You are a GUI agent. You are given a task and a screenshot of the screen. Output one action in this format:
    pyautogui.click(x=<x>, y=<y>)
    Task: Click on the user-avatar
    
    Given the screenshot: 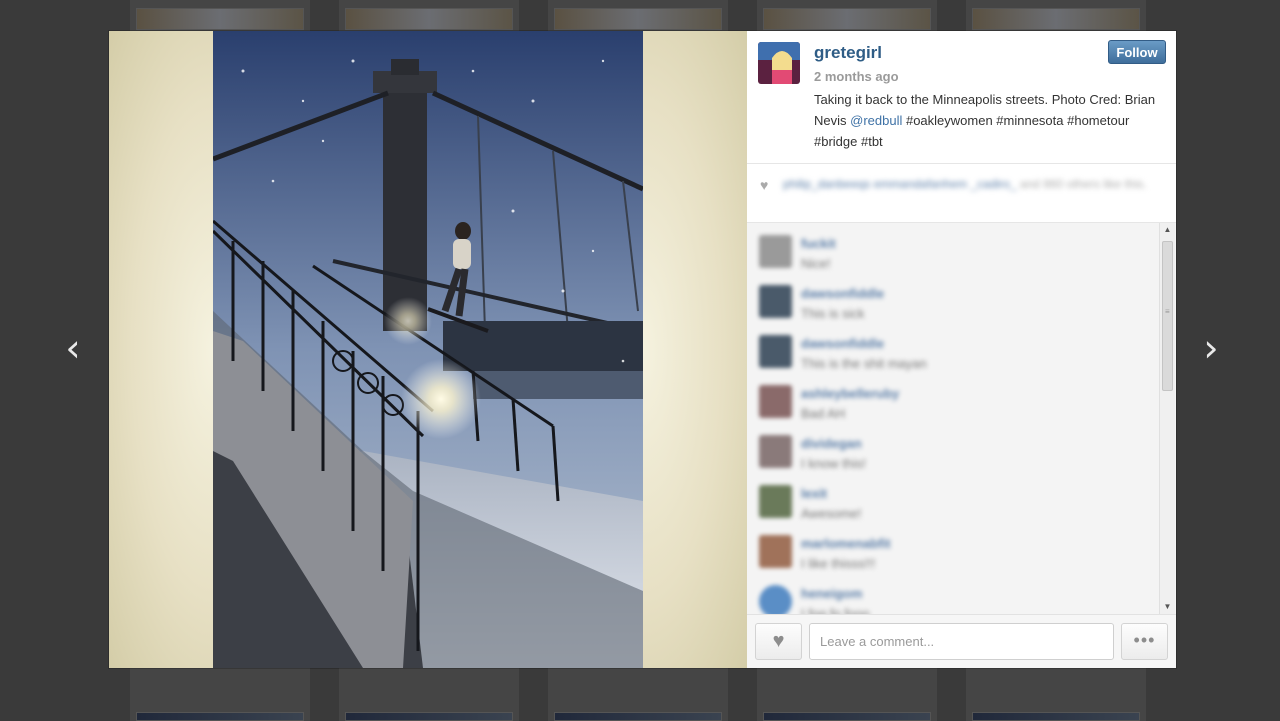 What is the action you would take?
    pyautogui.click(x=779, y=63)
    